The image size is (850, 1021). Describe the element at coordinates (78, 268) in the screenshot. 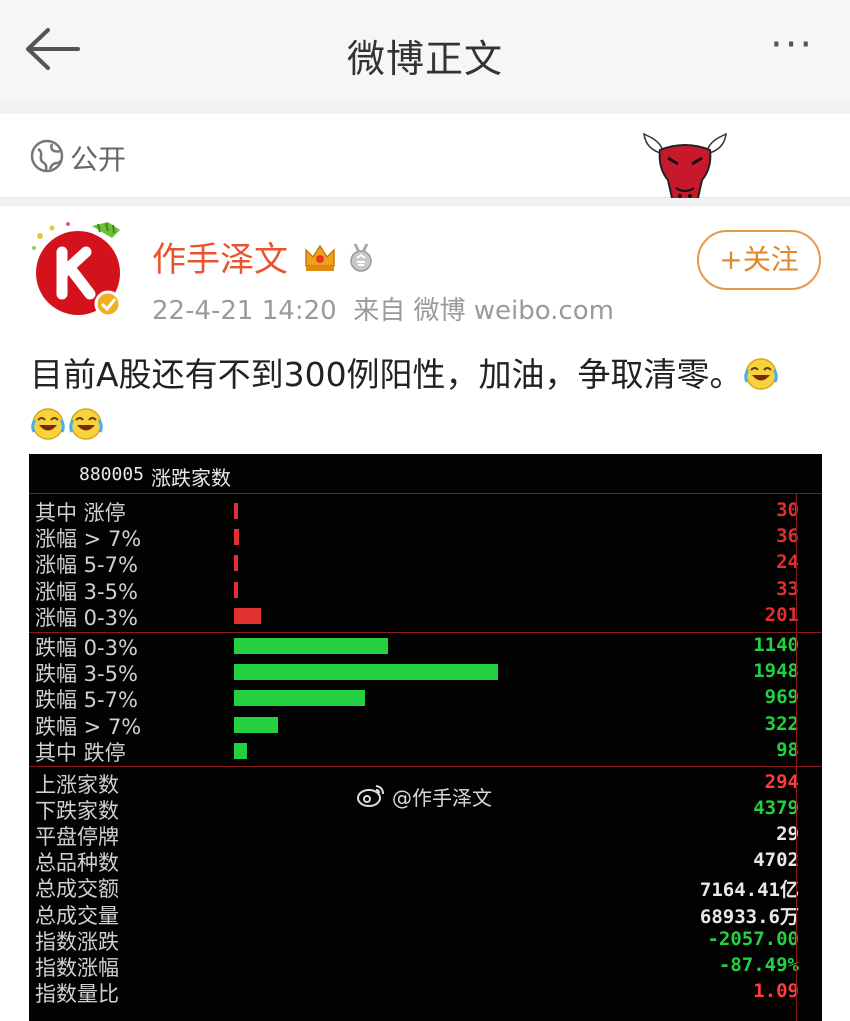

I see `avatar` at that location.